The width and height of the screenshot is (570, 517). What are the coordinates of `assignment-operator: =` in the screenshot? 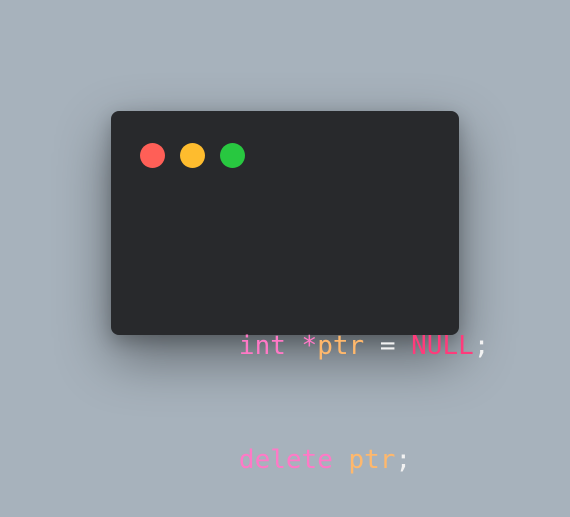 It's located at (387, 346).